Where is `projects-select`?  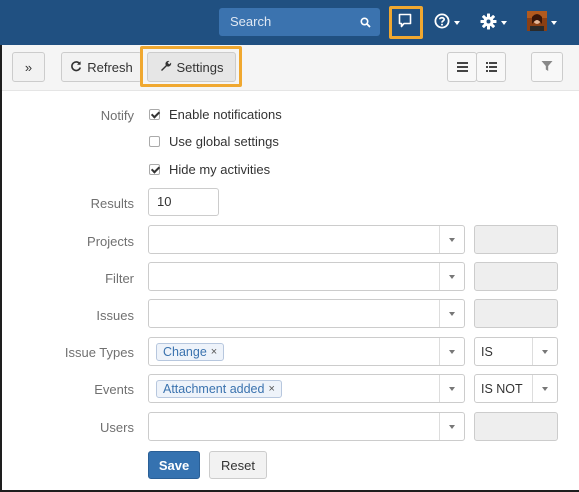 projects-select is located at coordinates (306, 239).